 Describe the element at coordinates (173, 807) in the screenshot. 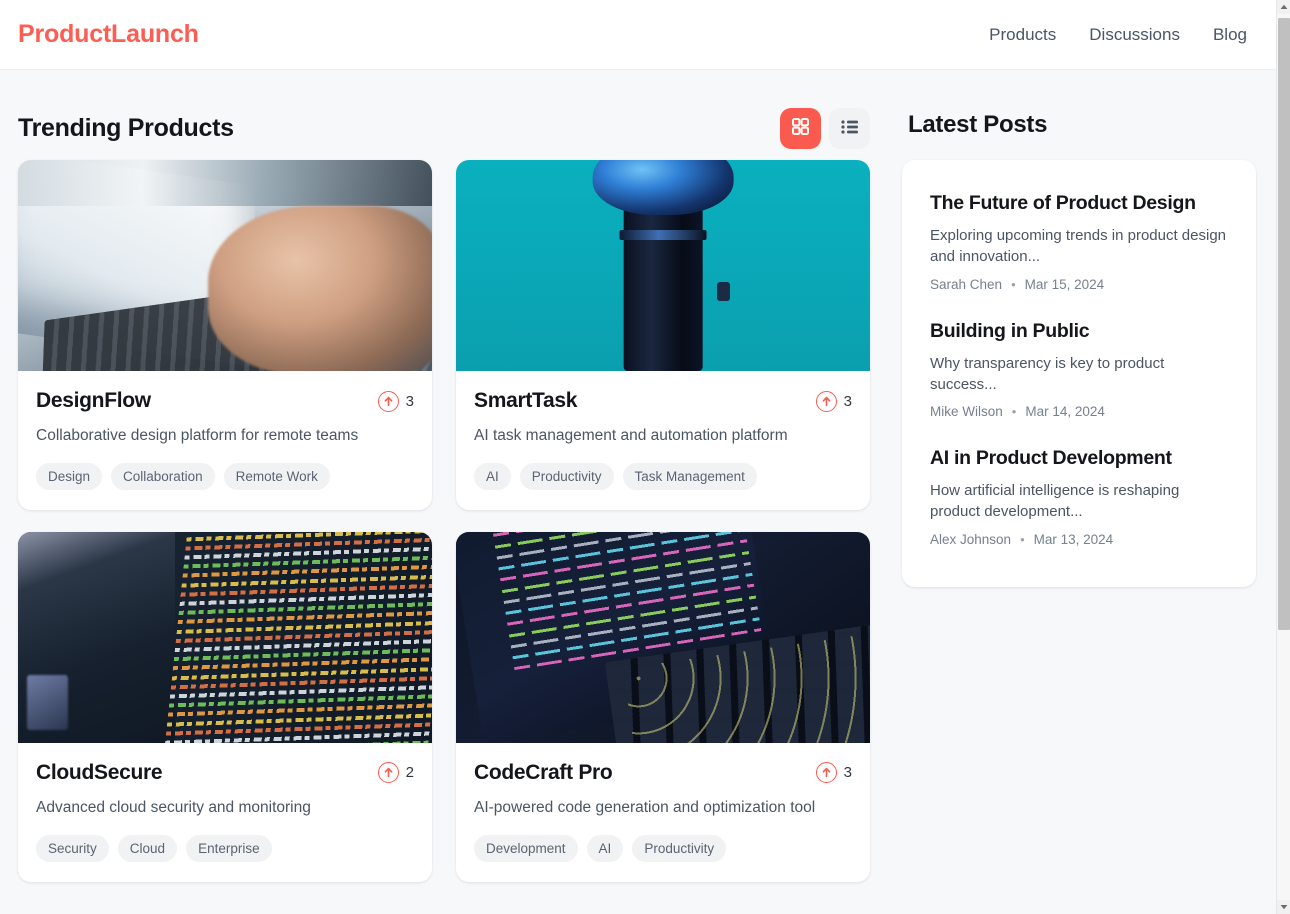

I see `product-description: Advanced cloud security and monitoring` at that location.